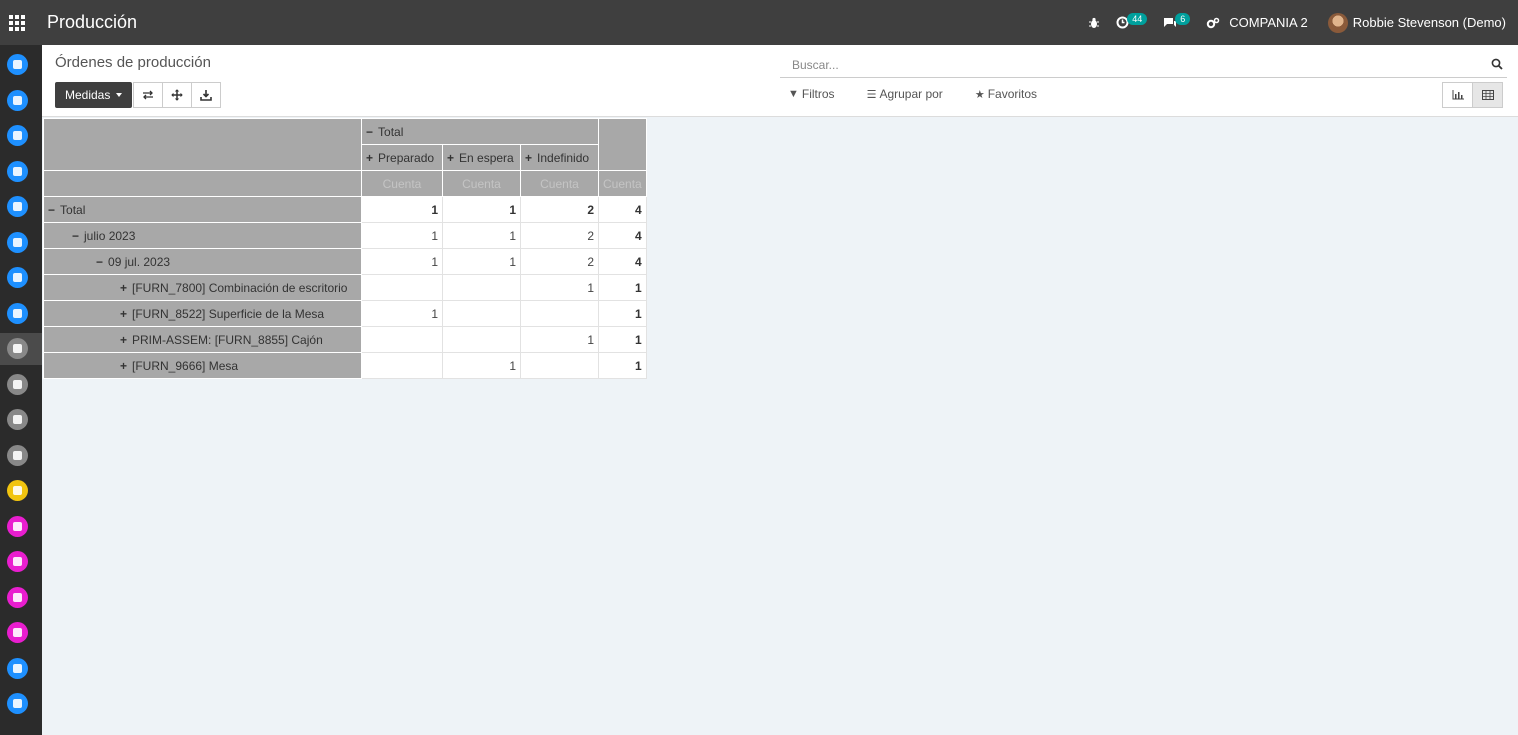 The width and height of the screenshot is (1518, 735). I want to click on sidebar-employees-icon, so click(17, 490).